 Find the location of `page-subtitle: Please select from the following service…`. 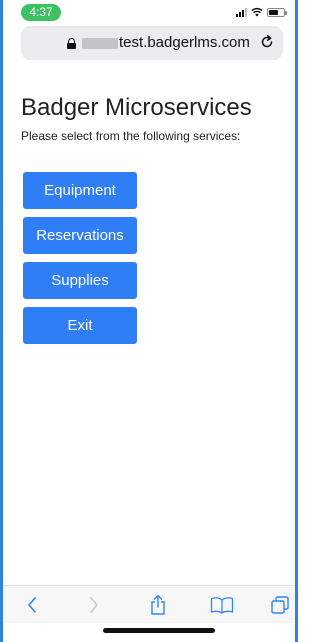

page-subtitle: Please select from the following service… is located at coordinates (131, 136).